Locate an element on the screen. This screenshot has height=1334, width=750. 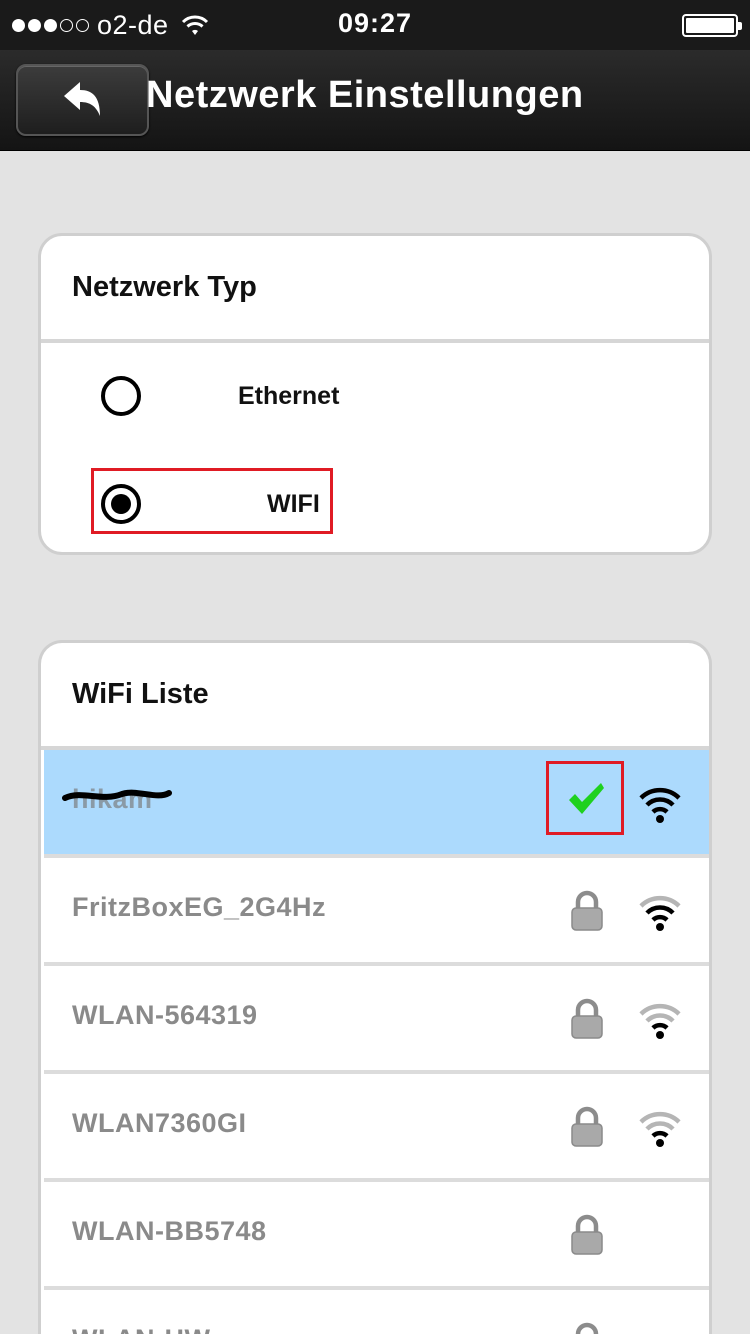
navigation-bar: Netzwerk Einstellungen is located at coordinates (375, 100).